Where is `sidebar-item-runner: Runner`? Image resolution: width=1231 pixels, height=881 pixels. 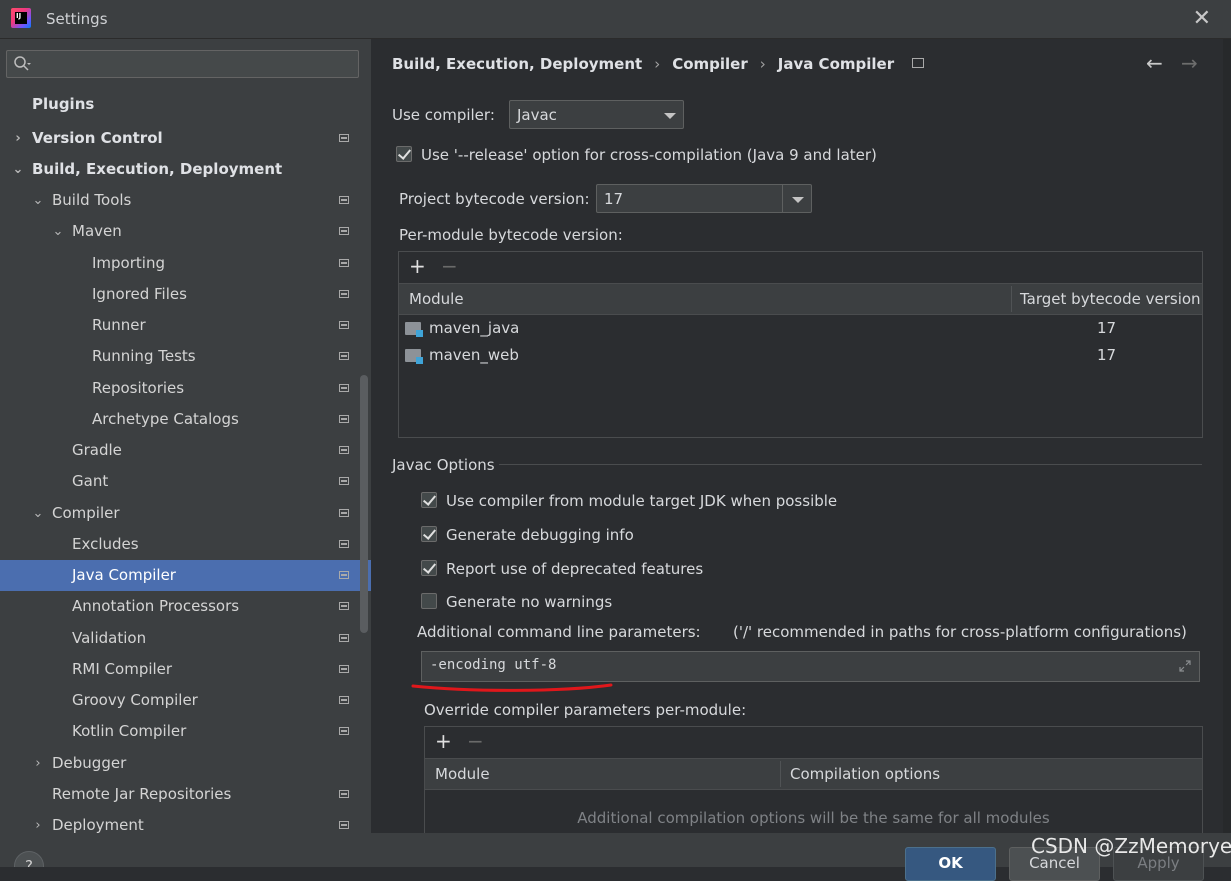 sidebar-item-runner: Runner is located at coordinates (185, 325).